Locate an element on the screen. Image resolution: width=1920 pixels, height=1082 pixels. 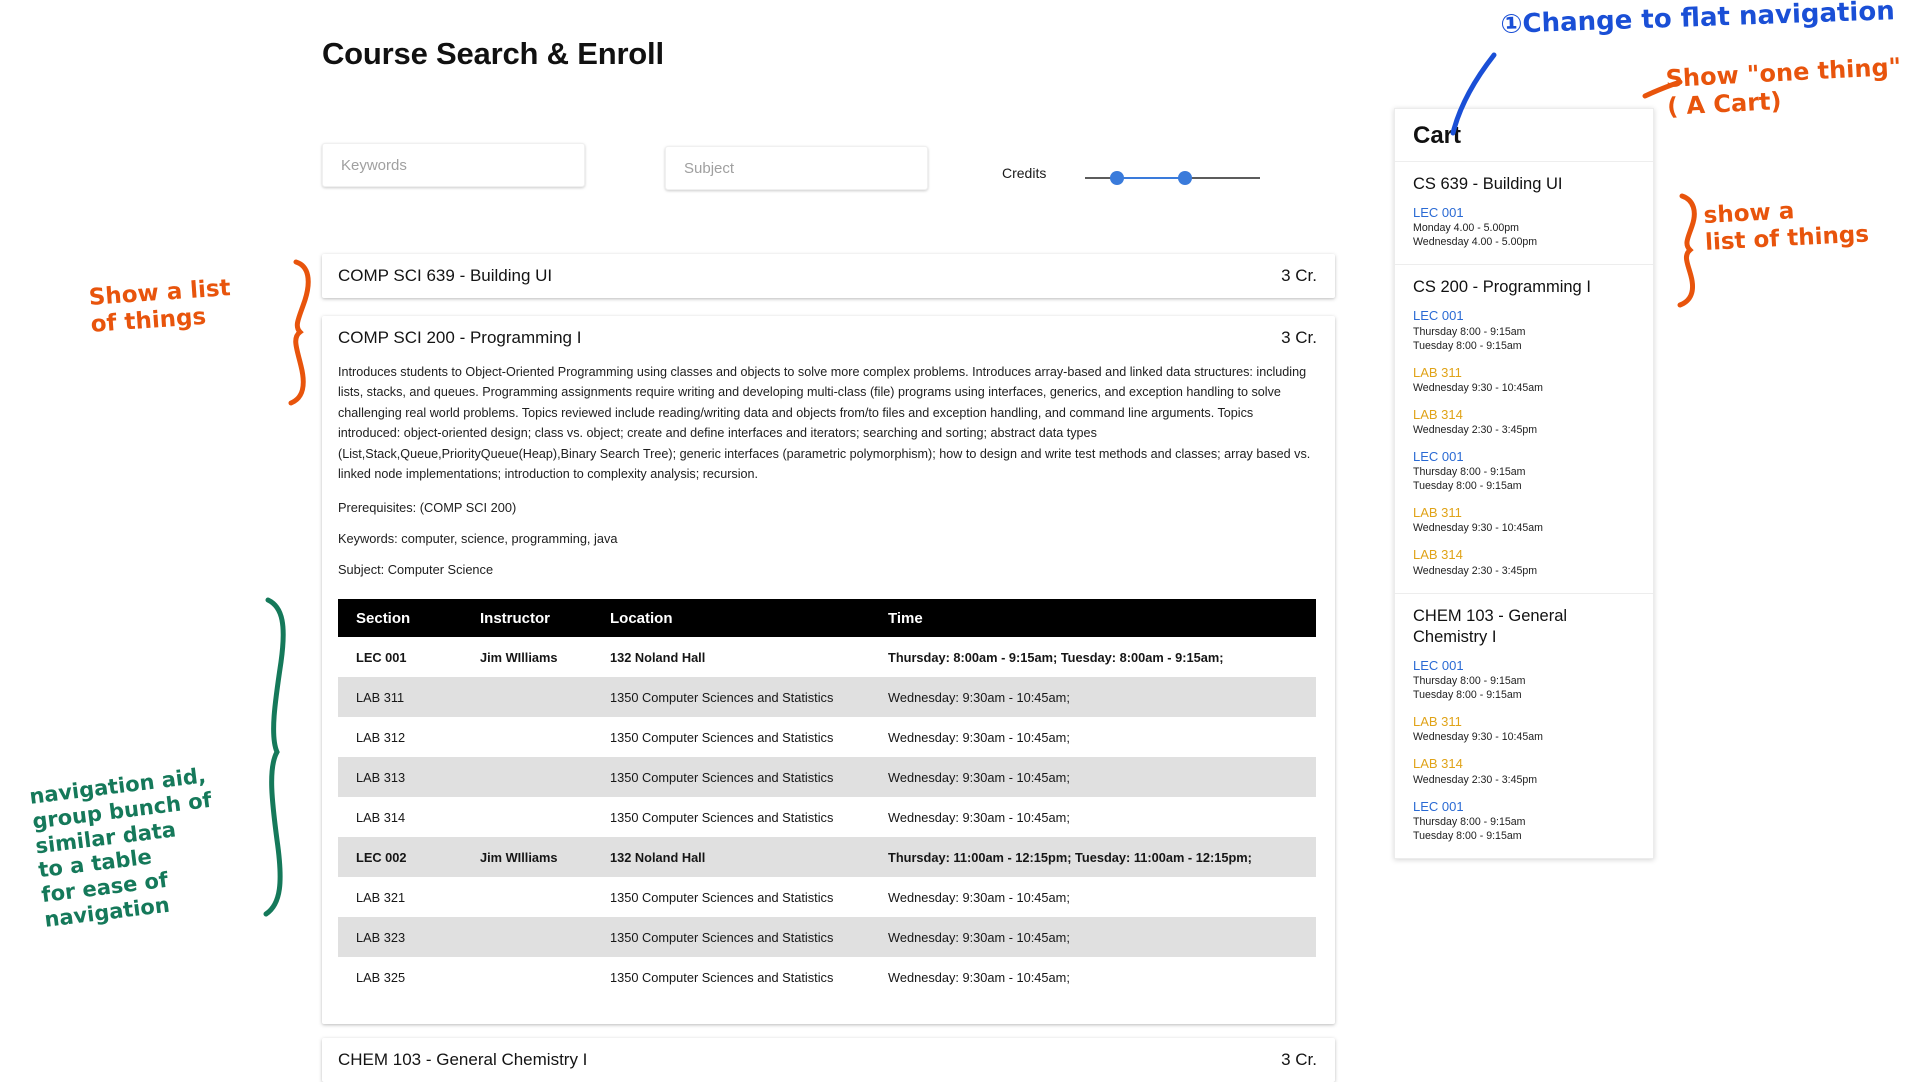
cart-item-course-name: CS 200 - Programming I is located at coordinates (1502, 287).